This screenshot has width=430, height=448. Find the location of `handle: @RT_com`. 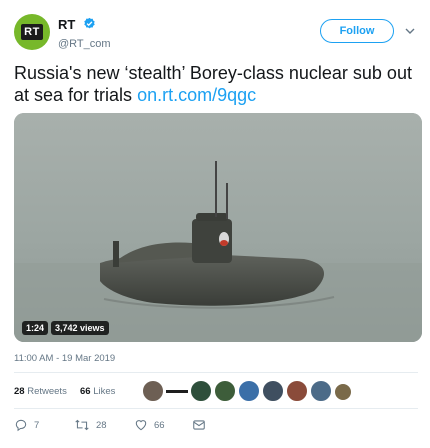

handle: @RT_com is located at coordinates (84, 44).